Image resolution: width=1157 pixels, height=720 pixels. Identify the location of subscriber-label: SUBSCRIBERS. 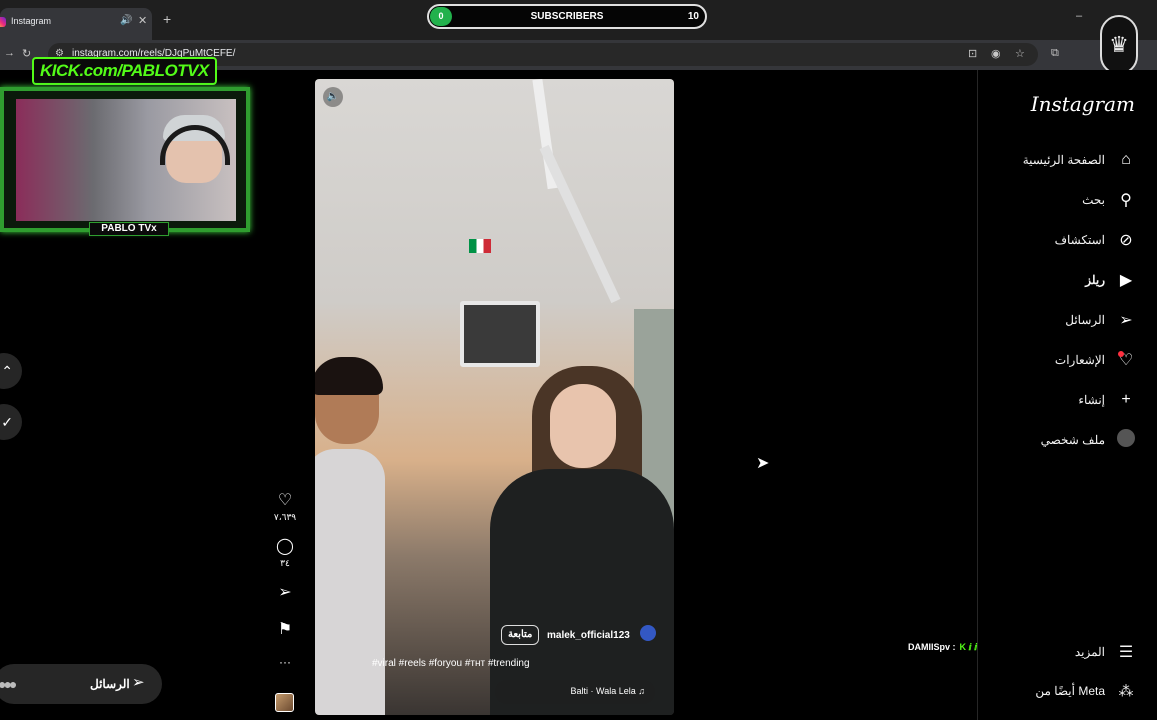
(567, 16).